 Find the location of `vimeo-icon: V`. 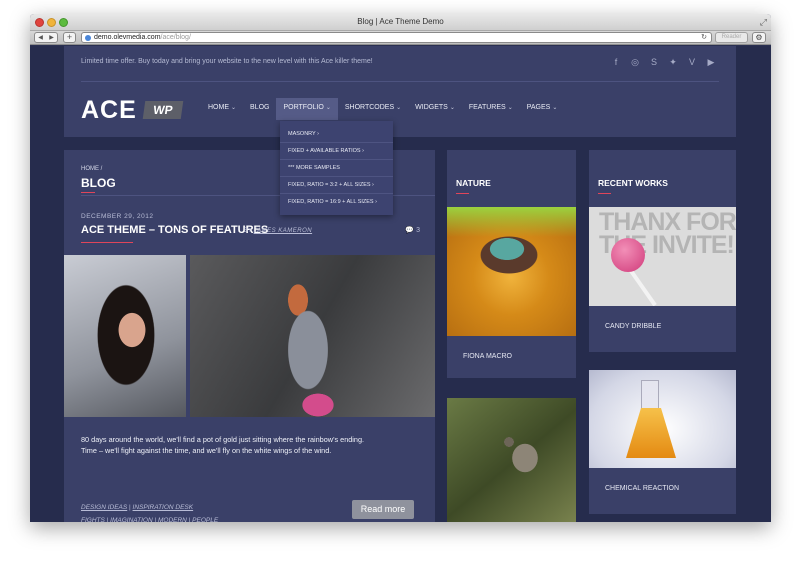

vimeo-icon: V is located at coordinates (692, 62).